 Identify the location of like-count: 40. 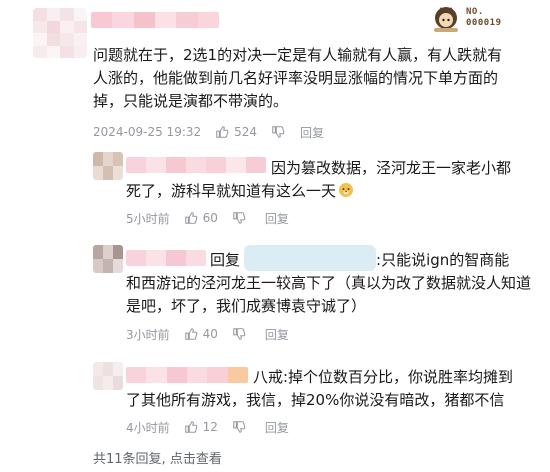
(210, 334).